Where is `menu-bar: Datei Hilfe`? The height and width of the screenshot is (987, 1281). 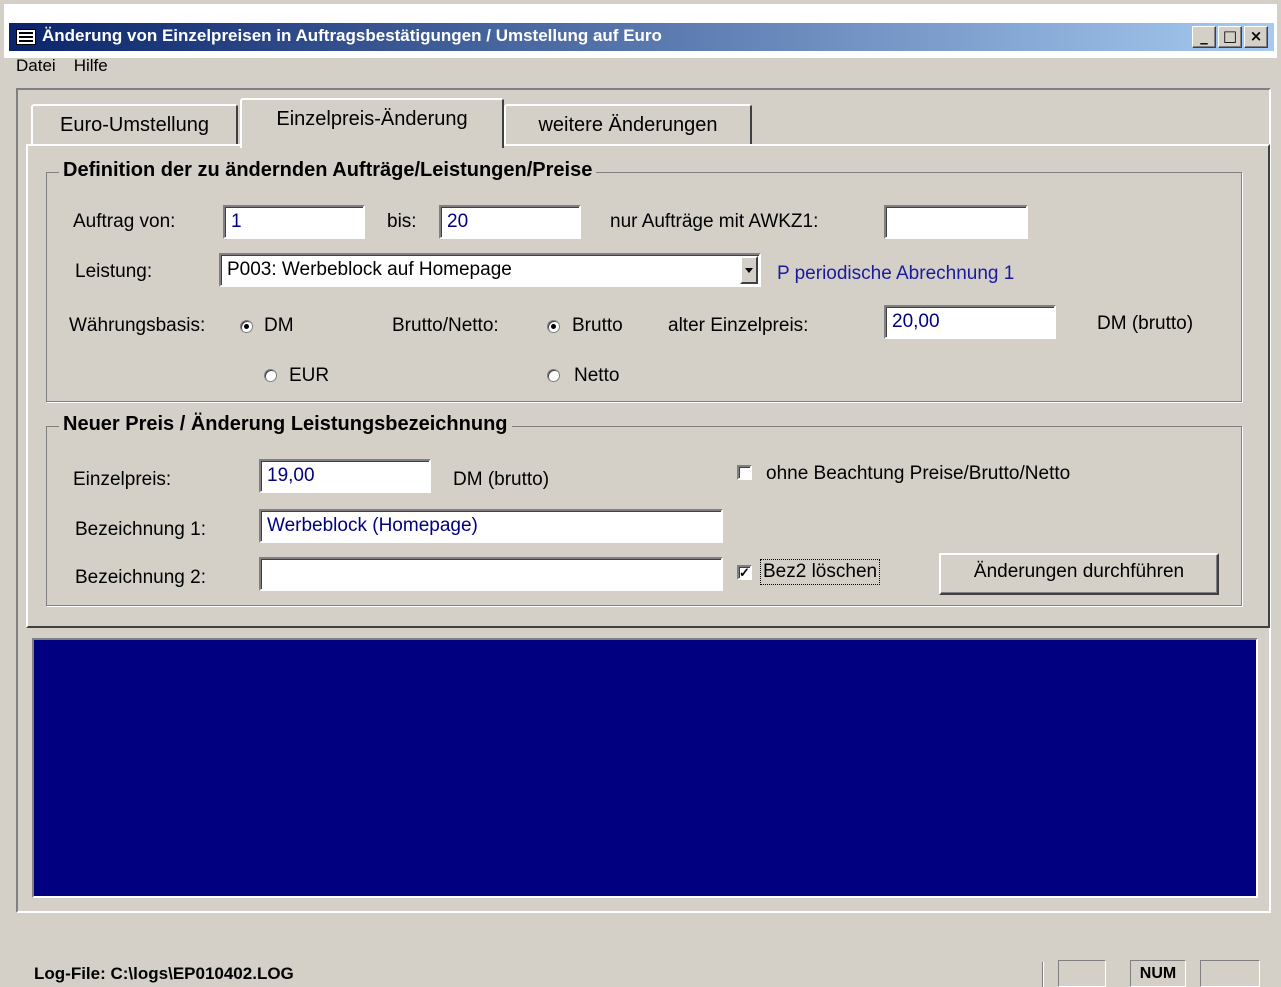
menu-bar: Datei Hilfe is located at coordinates (62, 68).